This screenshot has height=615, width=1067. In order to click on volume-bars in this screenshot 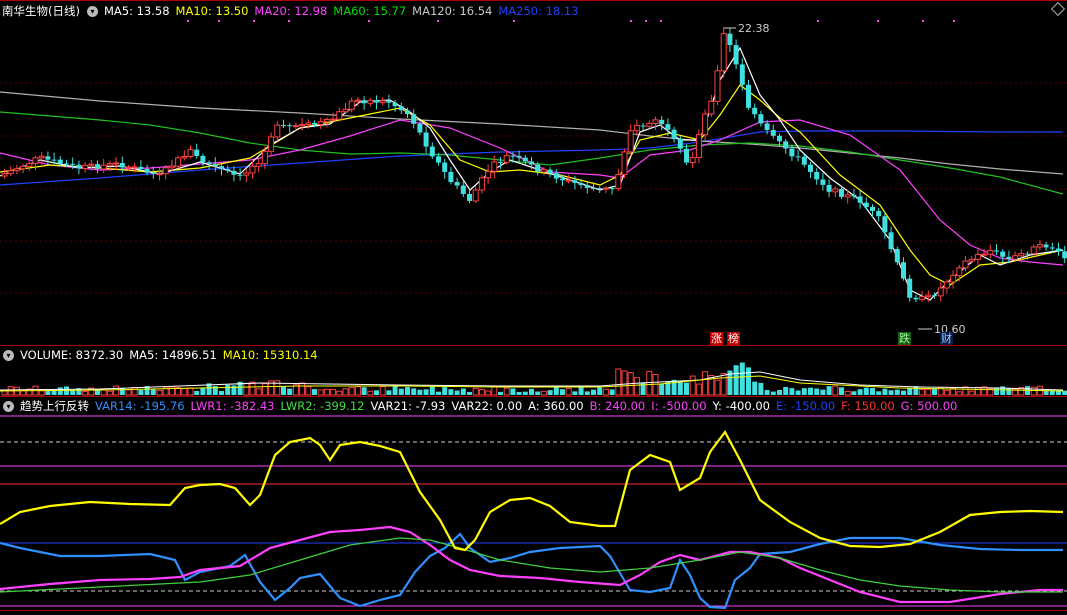, I will do `click(534, 379)`.